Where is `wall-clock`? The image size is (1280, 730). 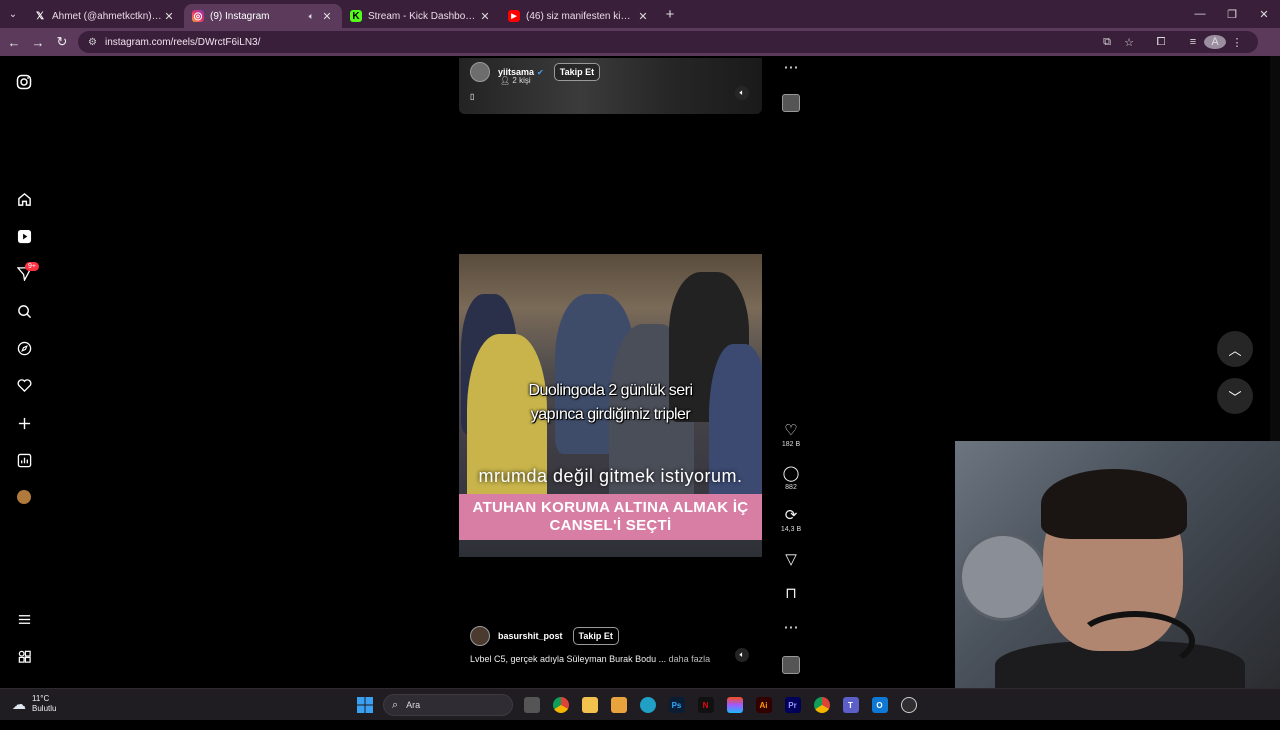
wall-clock is located at coordinates (1003, 577).